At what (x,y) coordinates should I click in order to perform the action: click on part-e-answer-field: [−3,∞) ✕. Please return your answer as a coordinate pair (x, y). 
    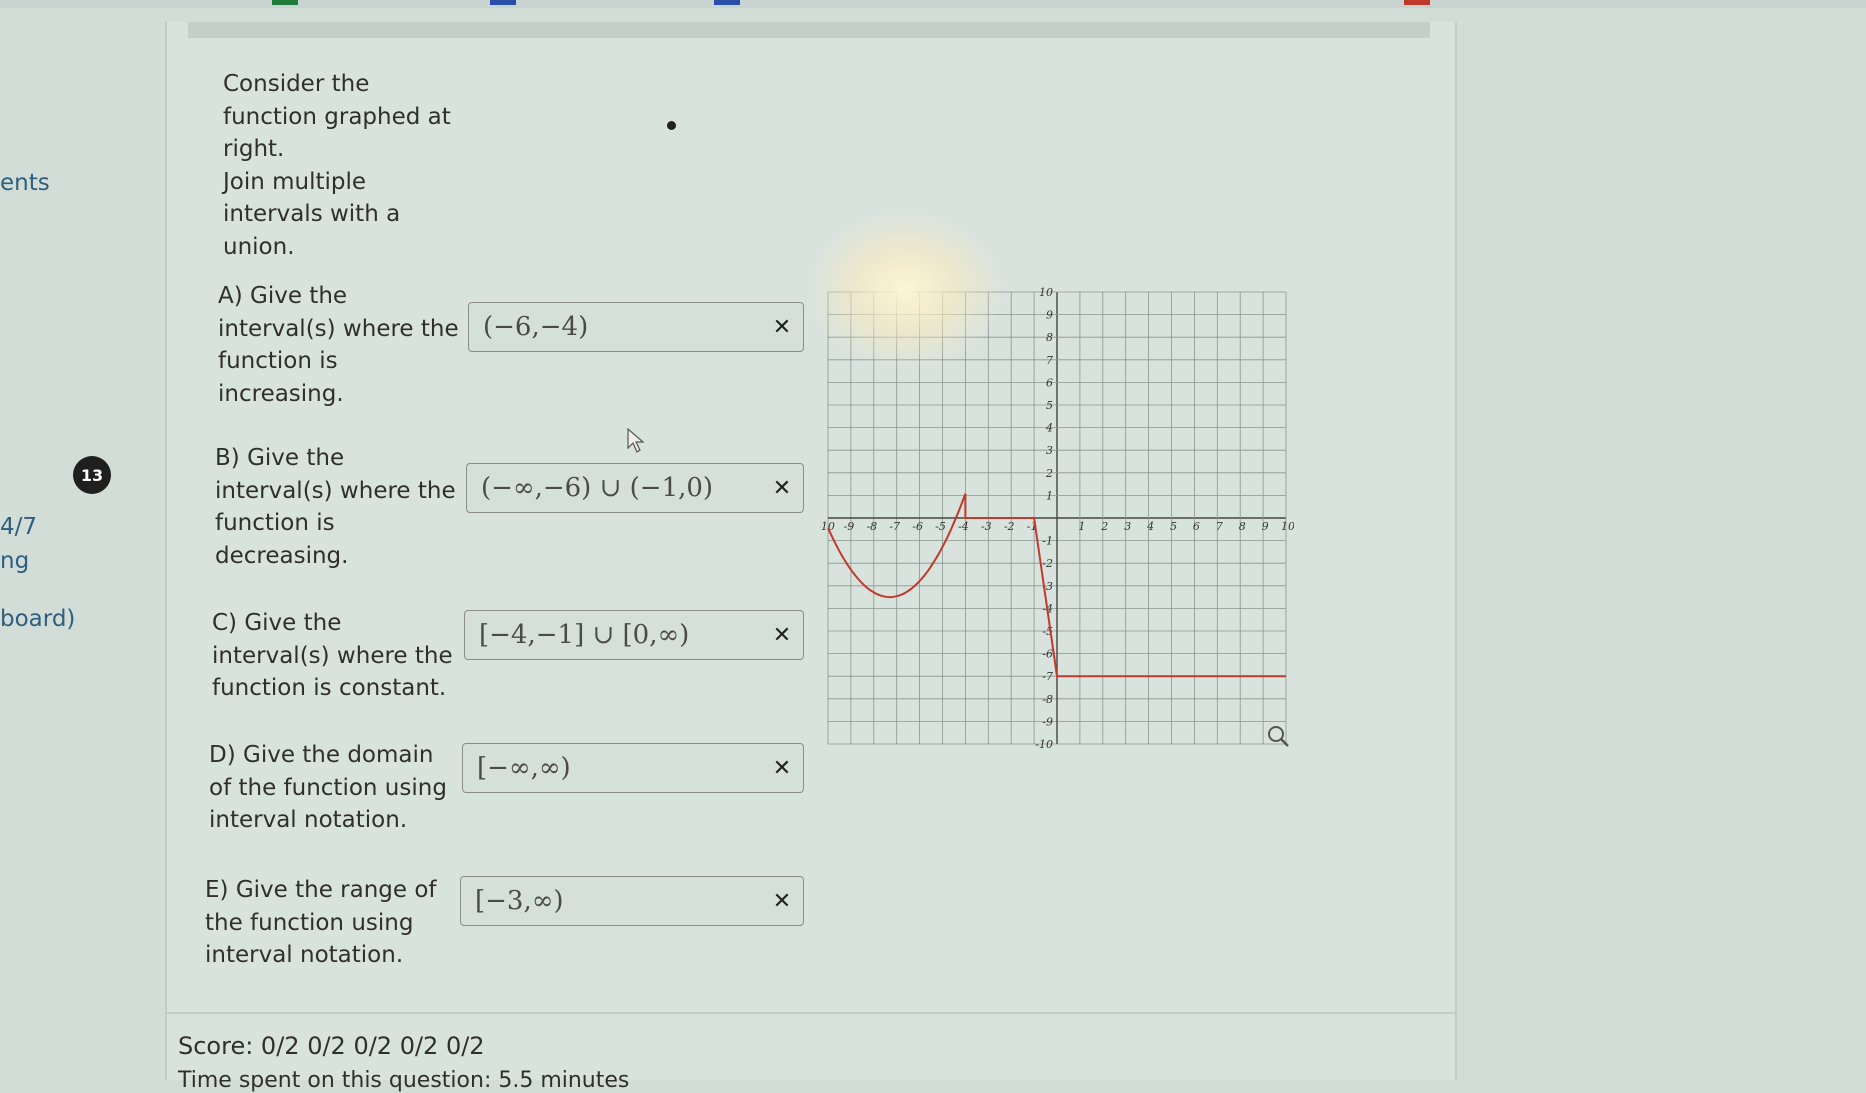
    Looking at the image, I should click on (632, 901).